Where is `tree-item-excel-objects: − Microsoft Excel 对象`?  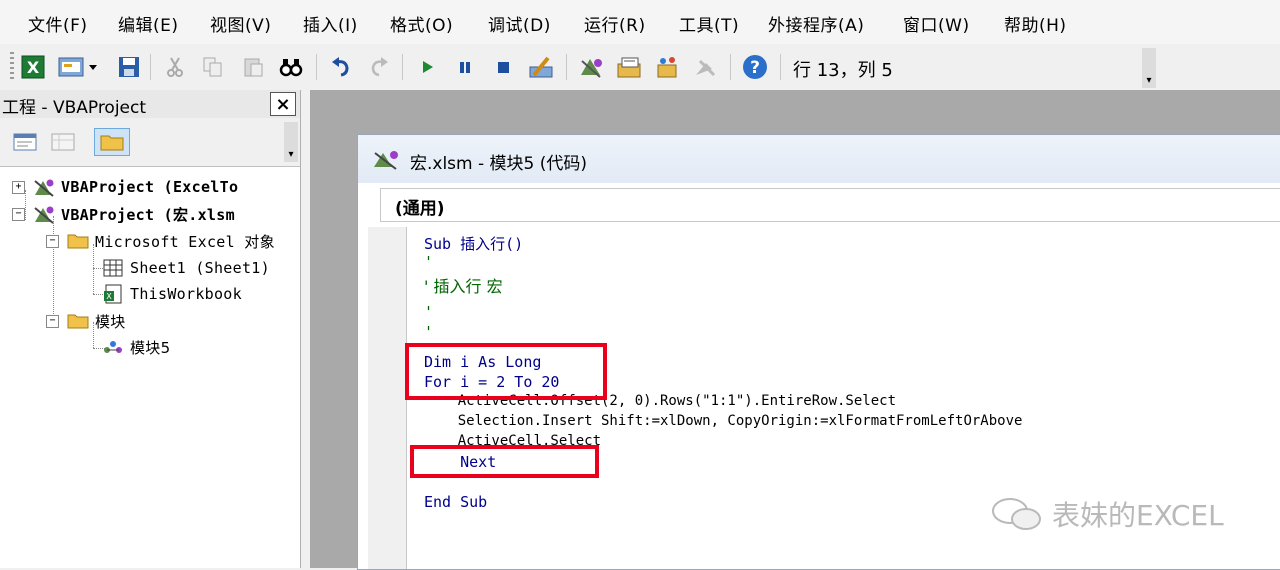 tree-item-excel-objects: − Microsoft Excel 对象 is located at coordinates (160, 241).